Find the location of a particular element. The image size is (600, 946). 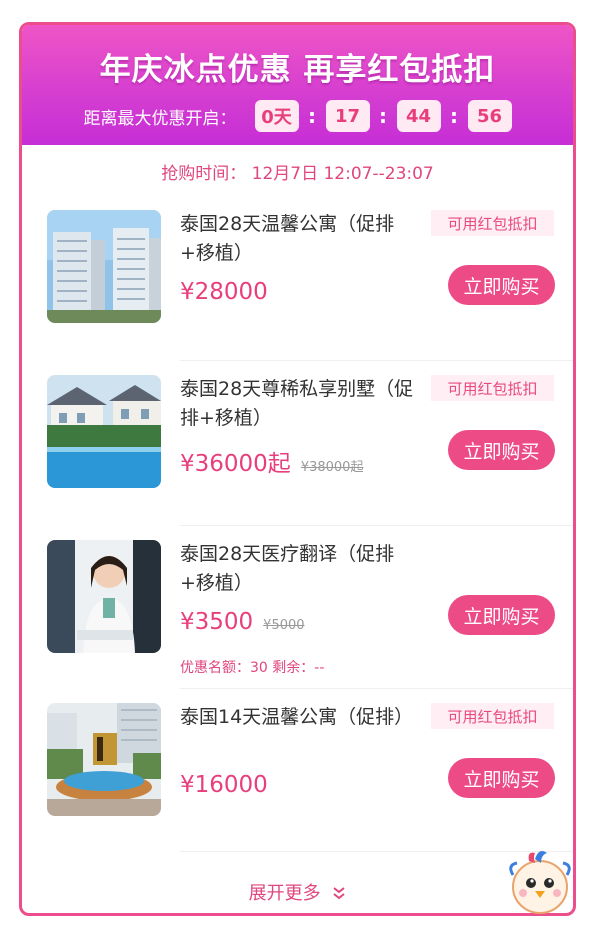

bird-mascot-icon is located at coordinates (540, 881).